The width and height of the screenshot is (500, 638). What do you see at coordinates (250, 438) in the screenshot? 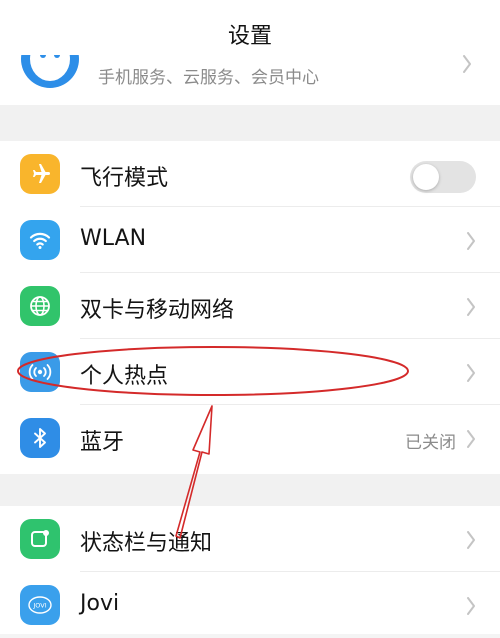
I see `settings-row-bluetooth: 蓝牙 已关闭` at bounding box center [250, 438].